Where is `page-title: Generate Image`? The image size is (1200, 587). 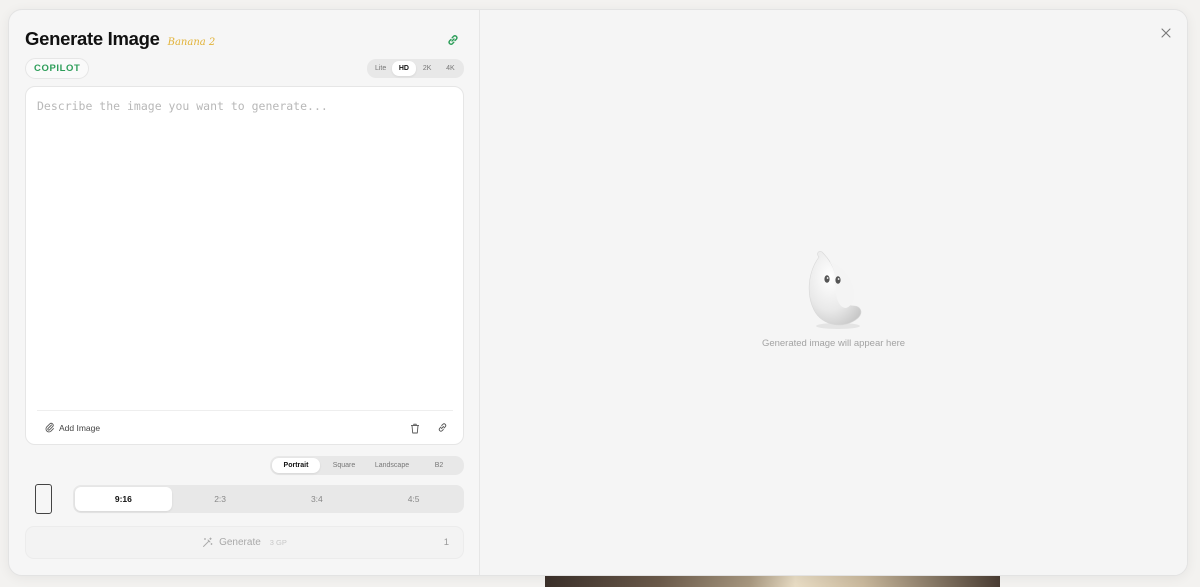 page-title: Generate Image is located at coordinates (92, 38).